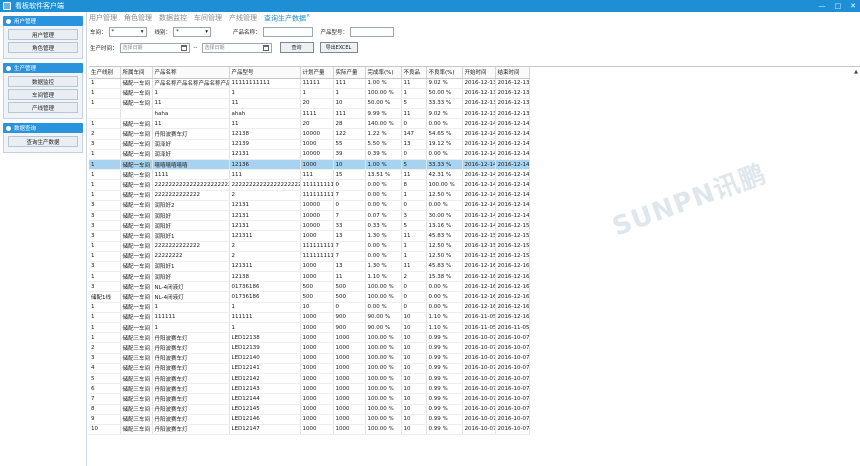  What do you see at coordinates (43, 21) in the screenshot?
I see `sidebar-section-header: 用户管理` at bounding box center [43, 21].